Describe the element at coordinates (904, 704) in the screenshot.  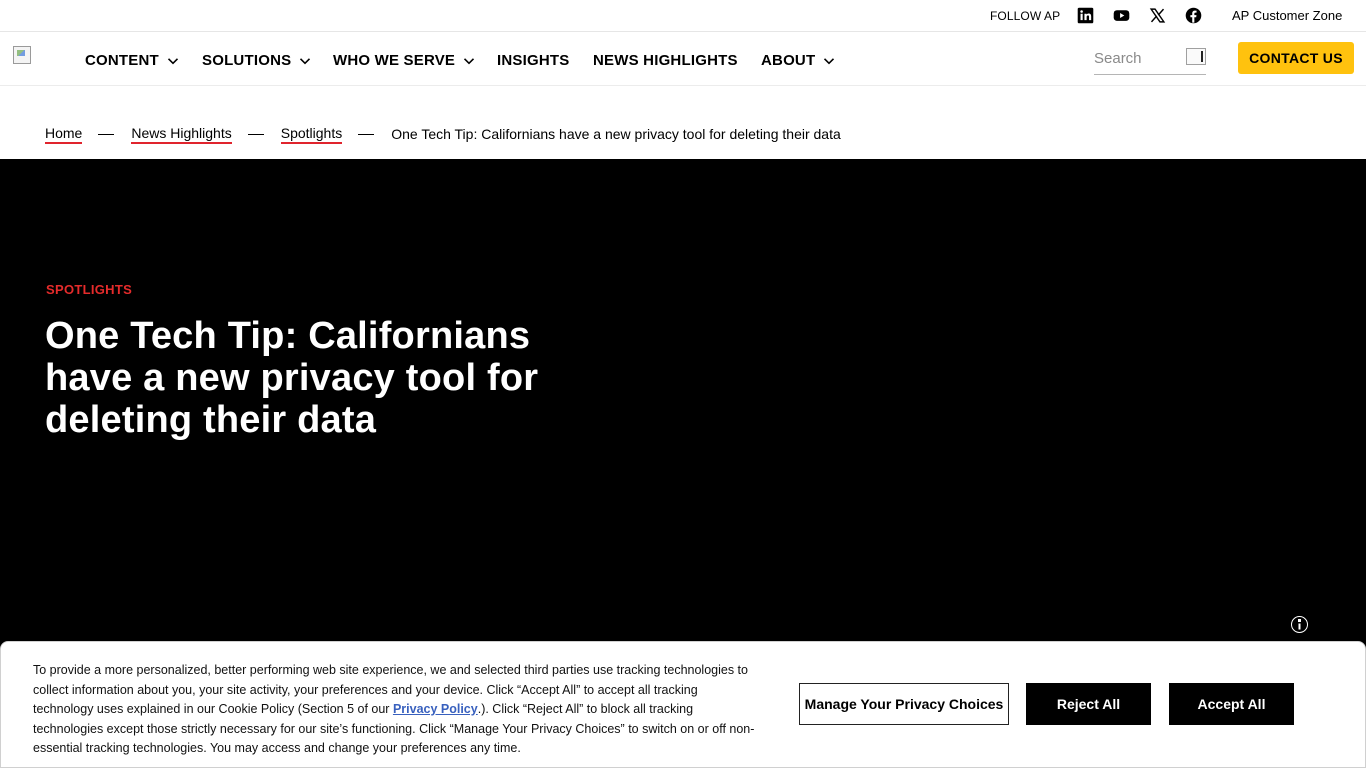
I see `manage-privacy-choices-button: Manage Your Privacy Choices` at that location.